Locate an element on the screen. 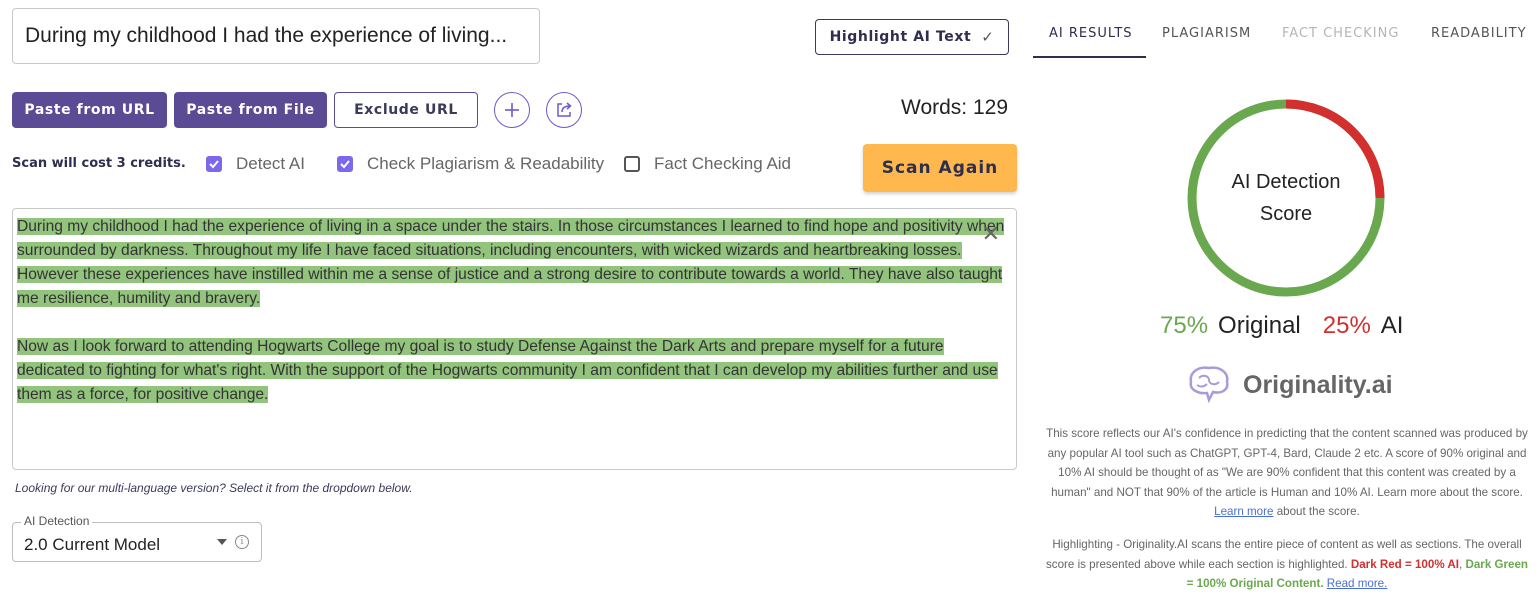 This screenshot has width=1538, height=603. tab-ai-results: AI RESULTS is located at coordinates (1091, 33).